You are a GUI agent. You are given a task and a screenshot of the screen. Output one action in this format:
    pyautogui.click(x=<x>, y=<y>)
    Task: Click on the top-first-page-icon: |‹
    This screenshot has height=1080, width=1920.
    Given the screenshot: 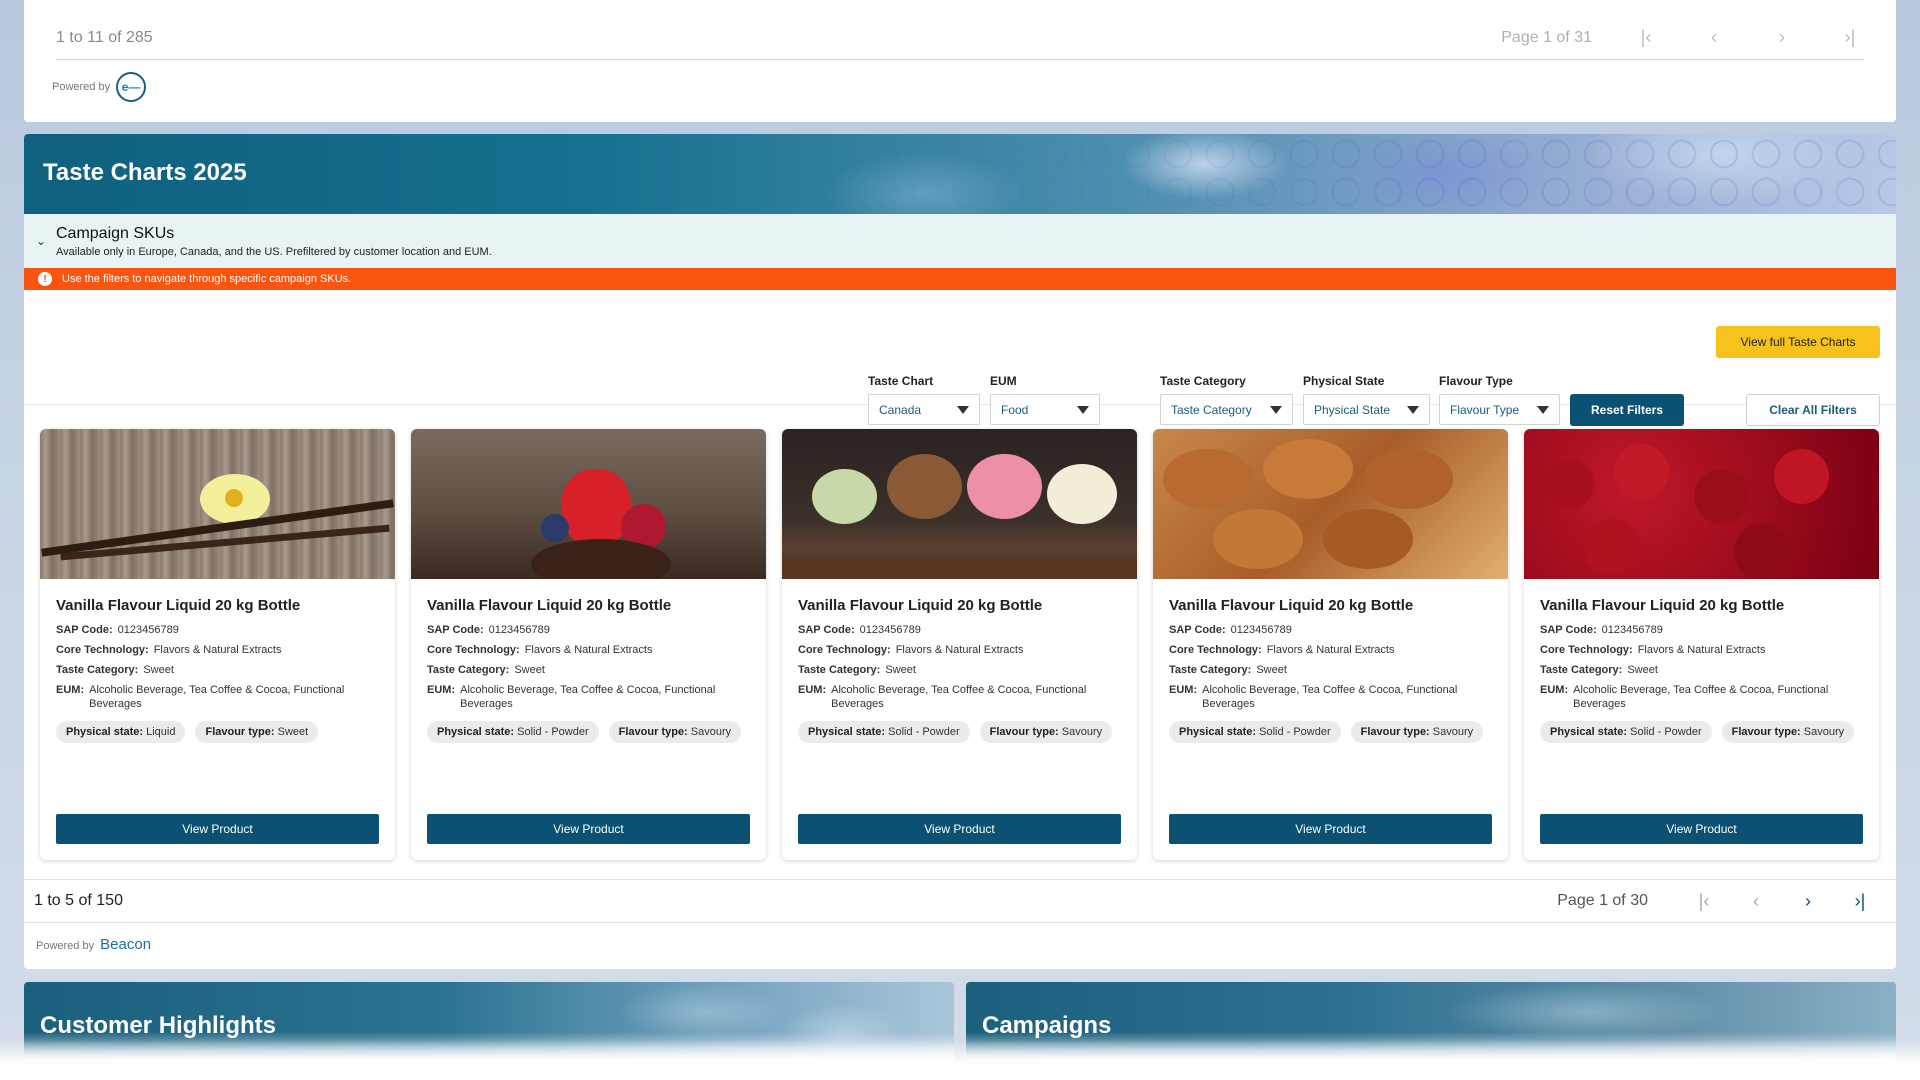 What is the action you would take?
    pyautogui.click(x=1646, y=37)
    